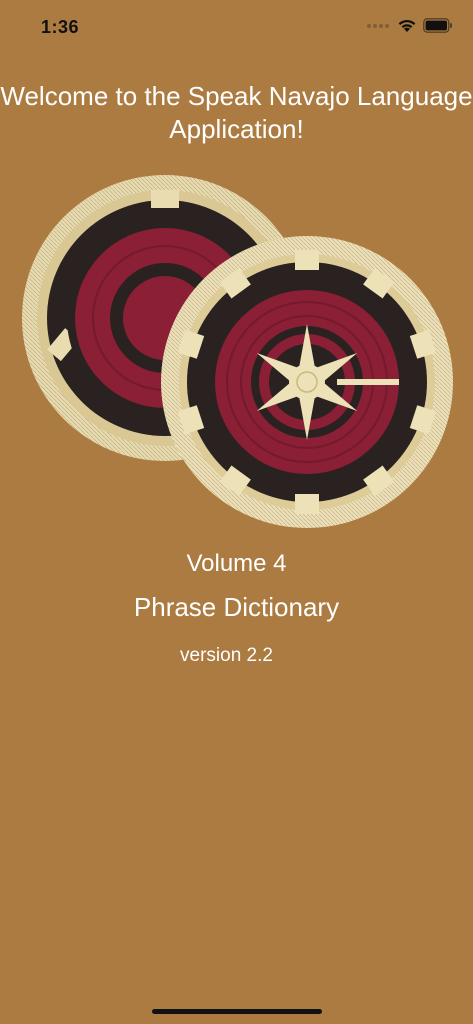 This screenshot has width=473, height=1024. Describe the element at coordinates (236, 563) in the screenshot. I see `volume-label: Volume 4` at that location.